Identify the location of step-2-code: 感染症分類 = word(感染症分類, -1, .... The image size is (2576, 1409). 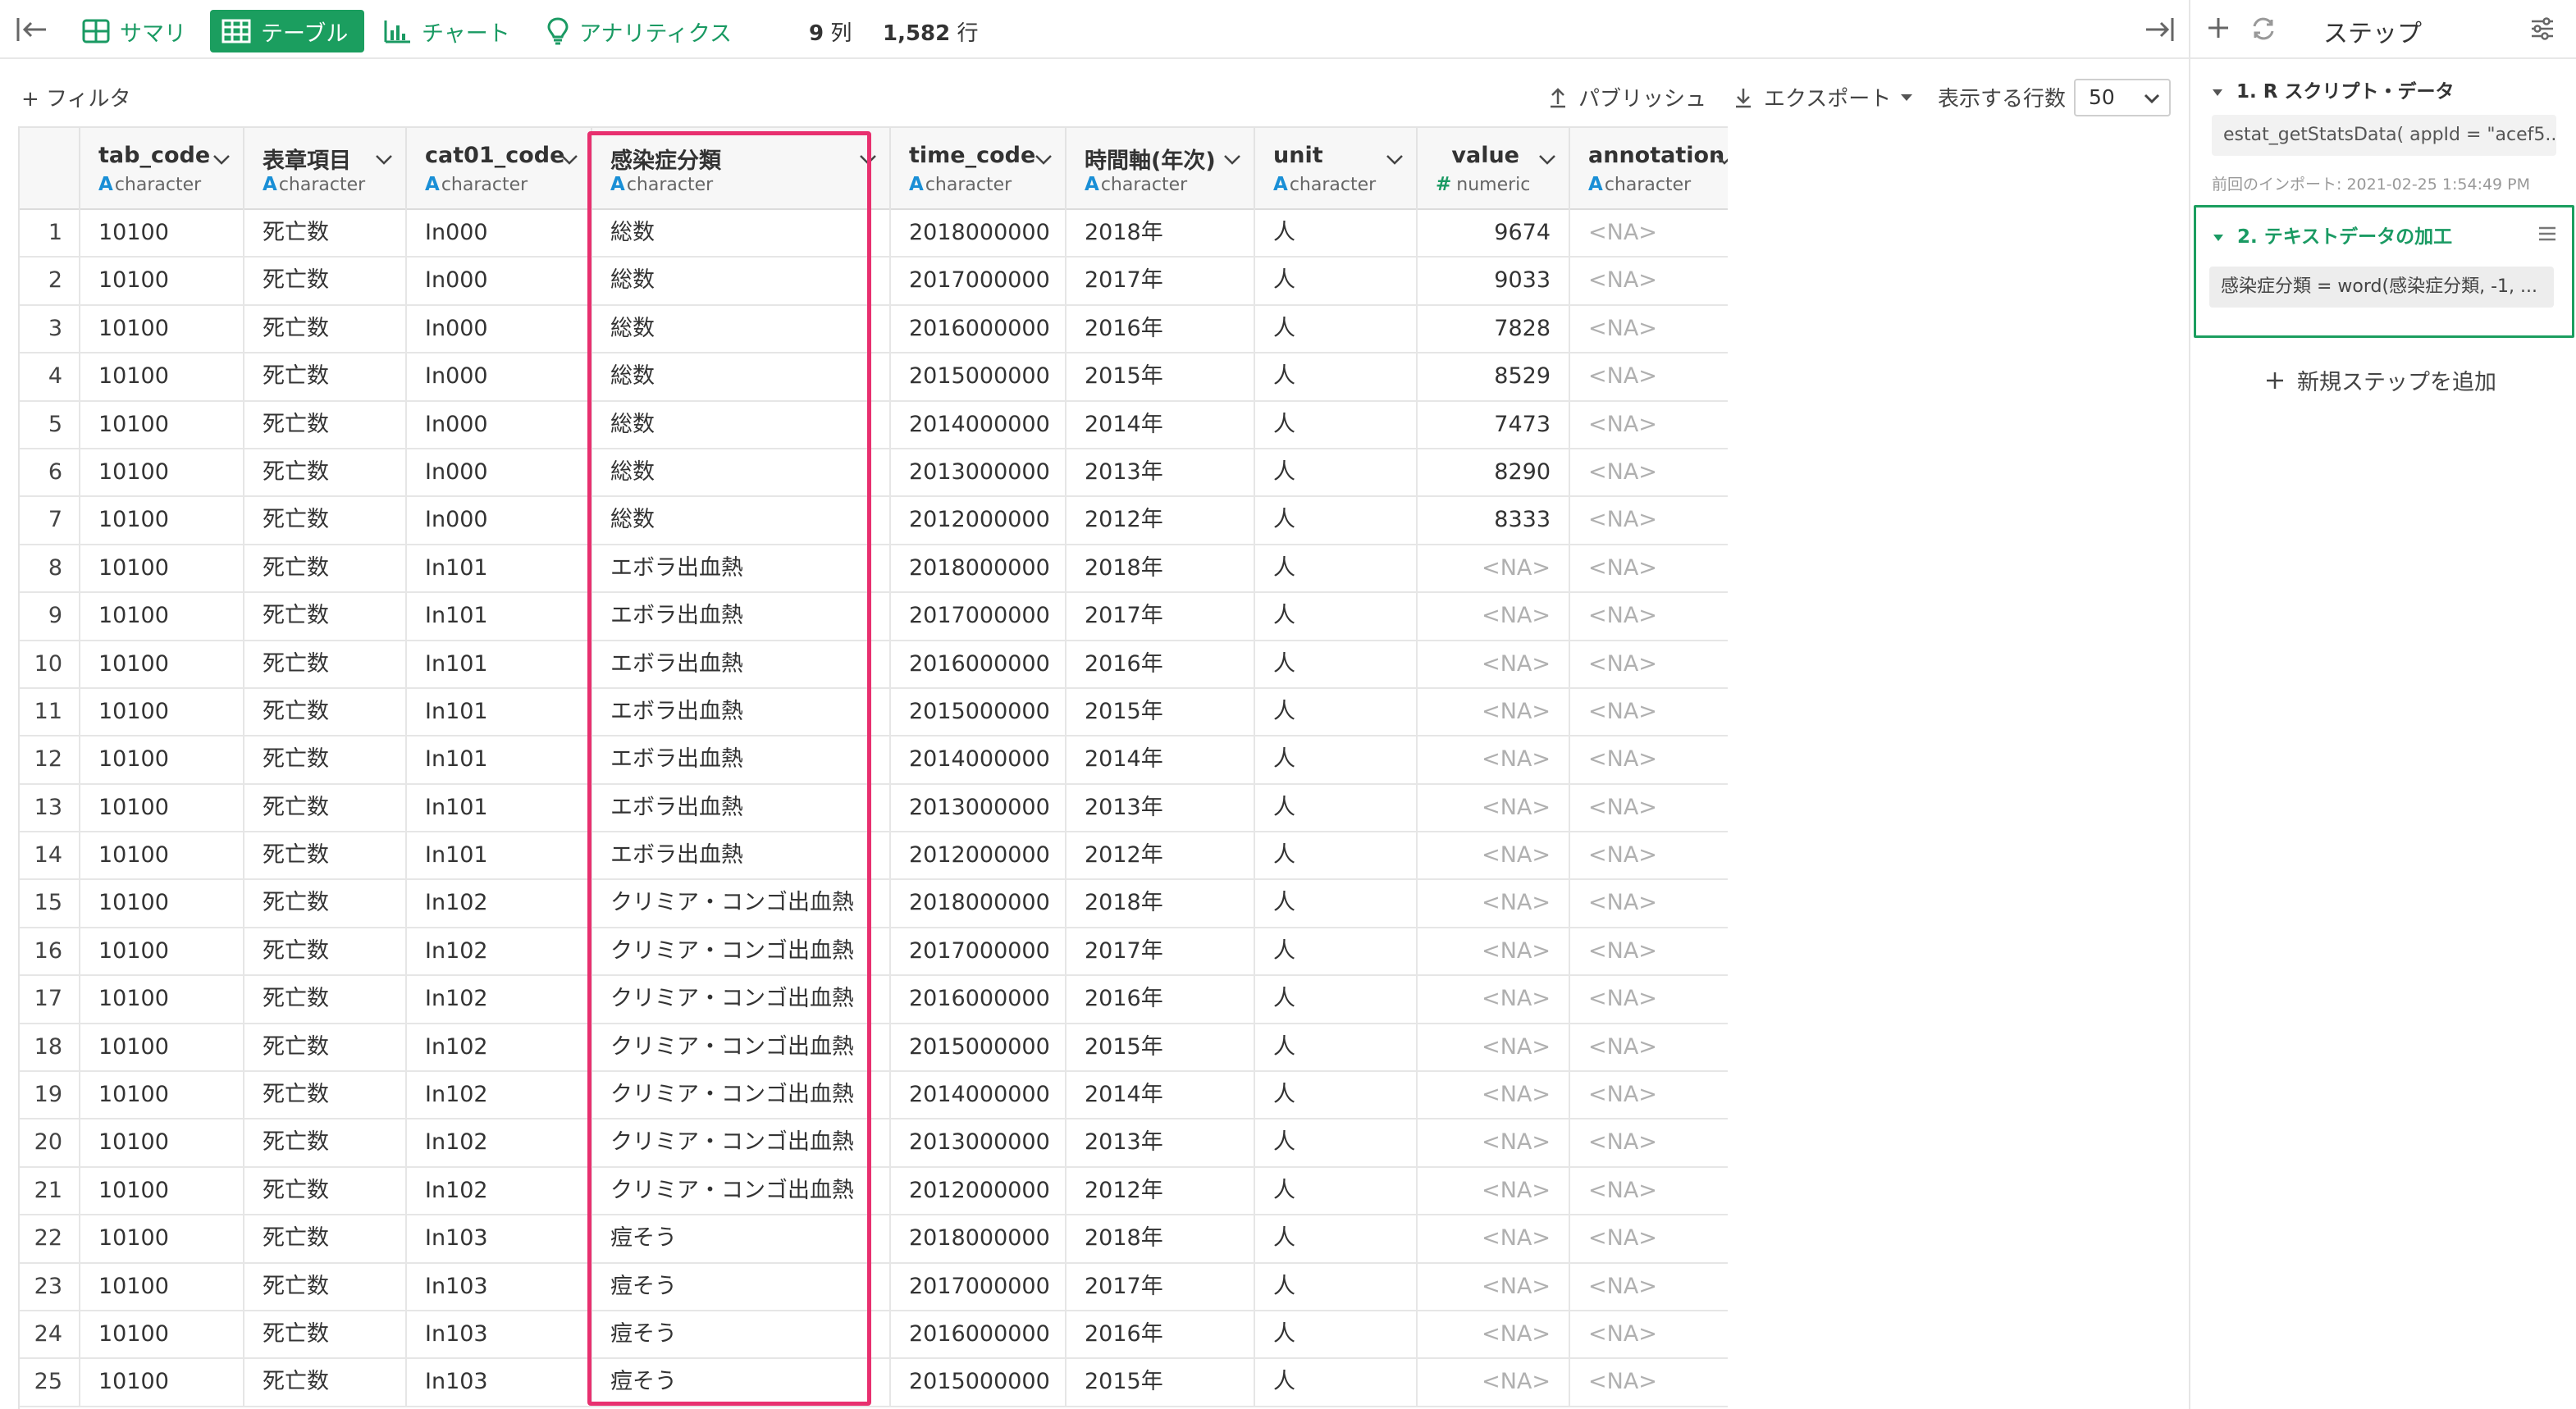
(2382, 287).